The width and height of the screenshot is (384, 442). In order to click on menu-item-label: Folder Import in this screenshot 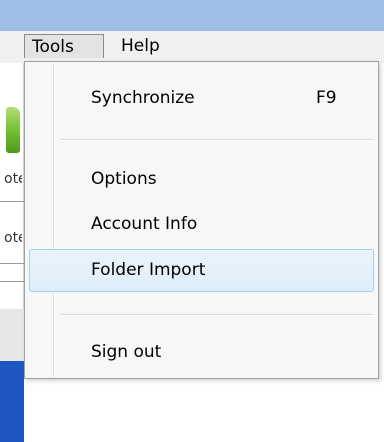, I will do `click(148, 270)`.